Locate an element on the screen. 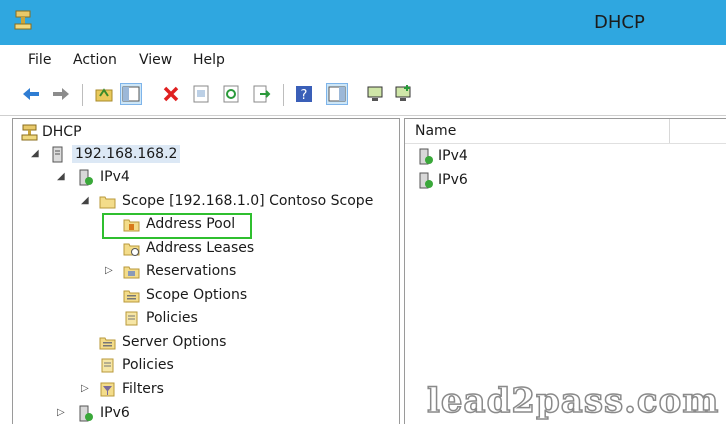 This screenshot has height=424, width=726. refresh-icon is located at coordinates (231, 94).